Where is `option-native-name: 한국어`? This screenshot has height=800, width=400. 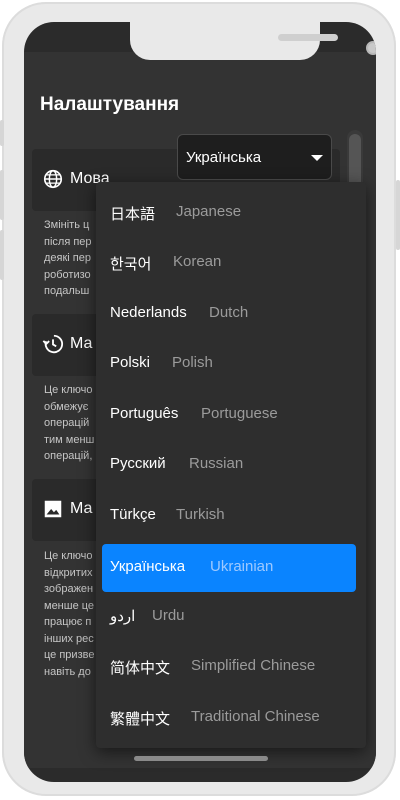
option-native-name: 한국어 is located at coordinates (131, 264).